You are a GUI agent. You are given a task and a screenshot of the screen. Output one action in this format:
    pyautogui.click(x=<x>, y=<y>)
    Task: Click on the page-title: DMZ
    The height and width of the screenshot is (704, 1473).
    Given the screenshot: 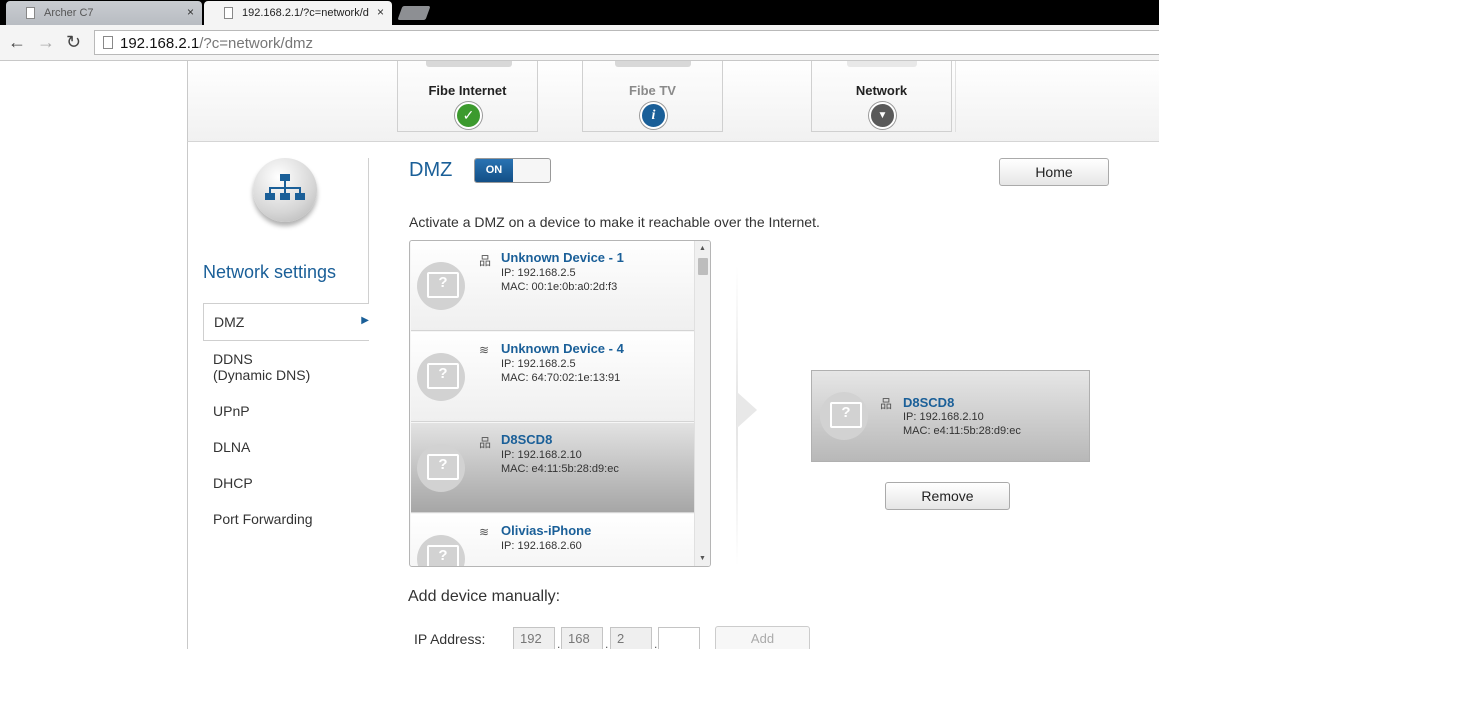 What is the action you would take?
    pyautogui.click(x=431, y=170)
    